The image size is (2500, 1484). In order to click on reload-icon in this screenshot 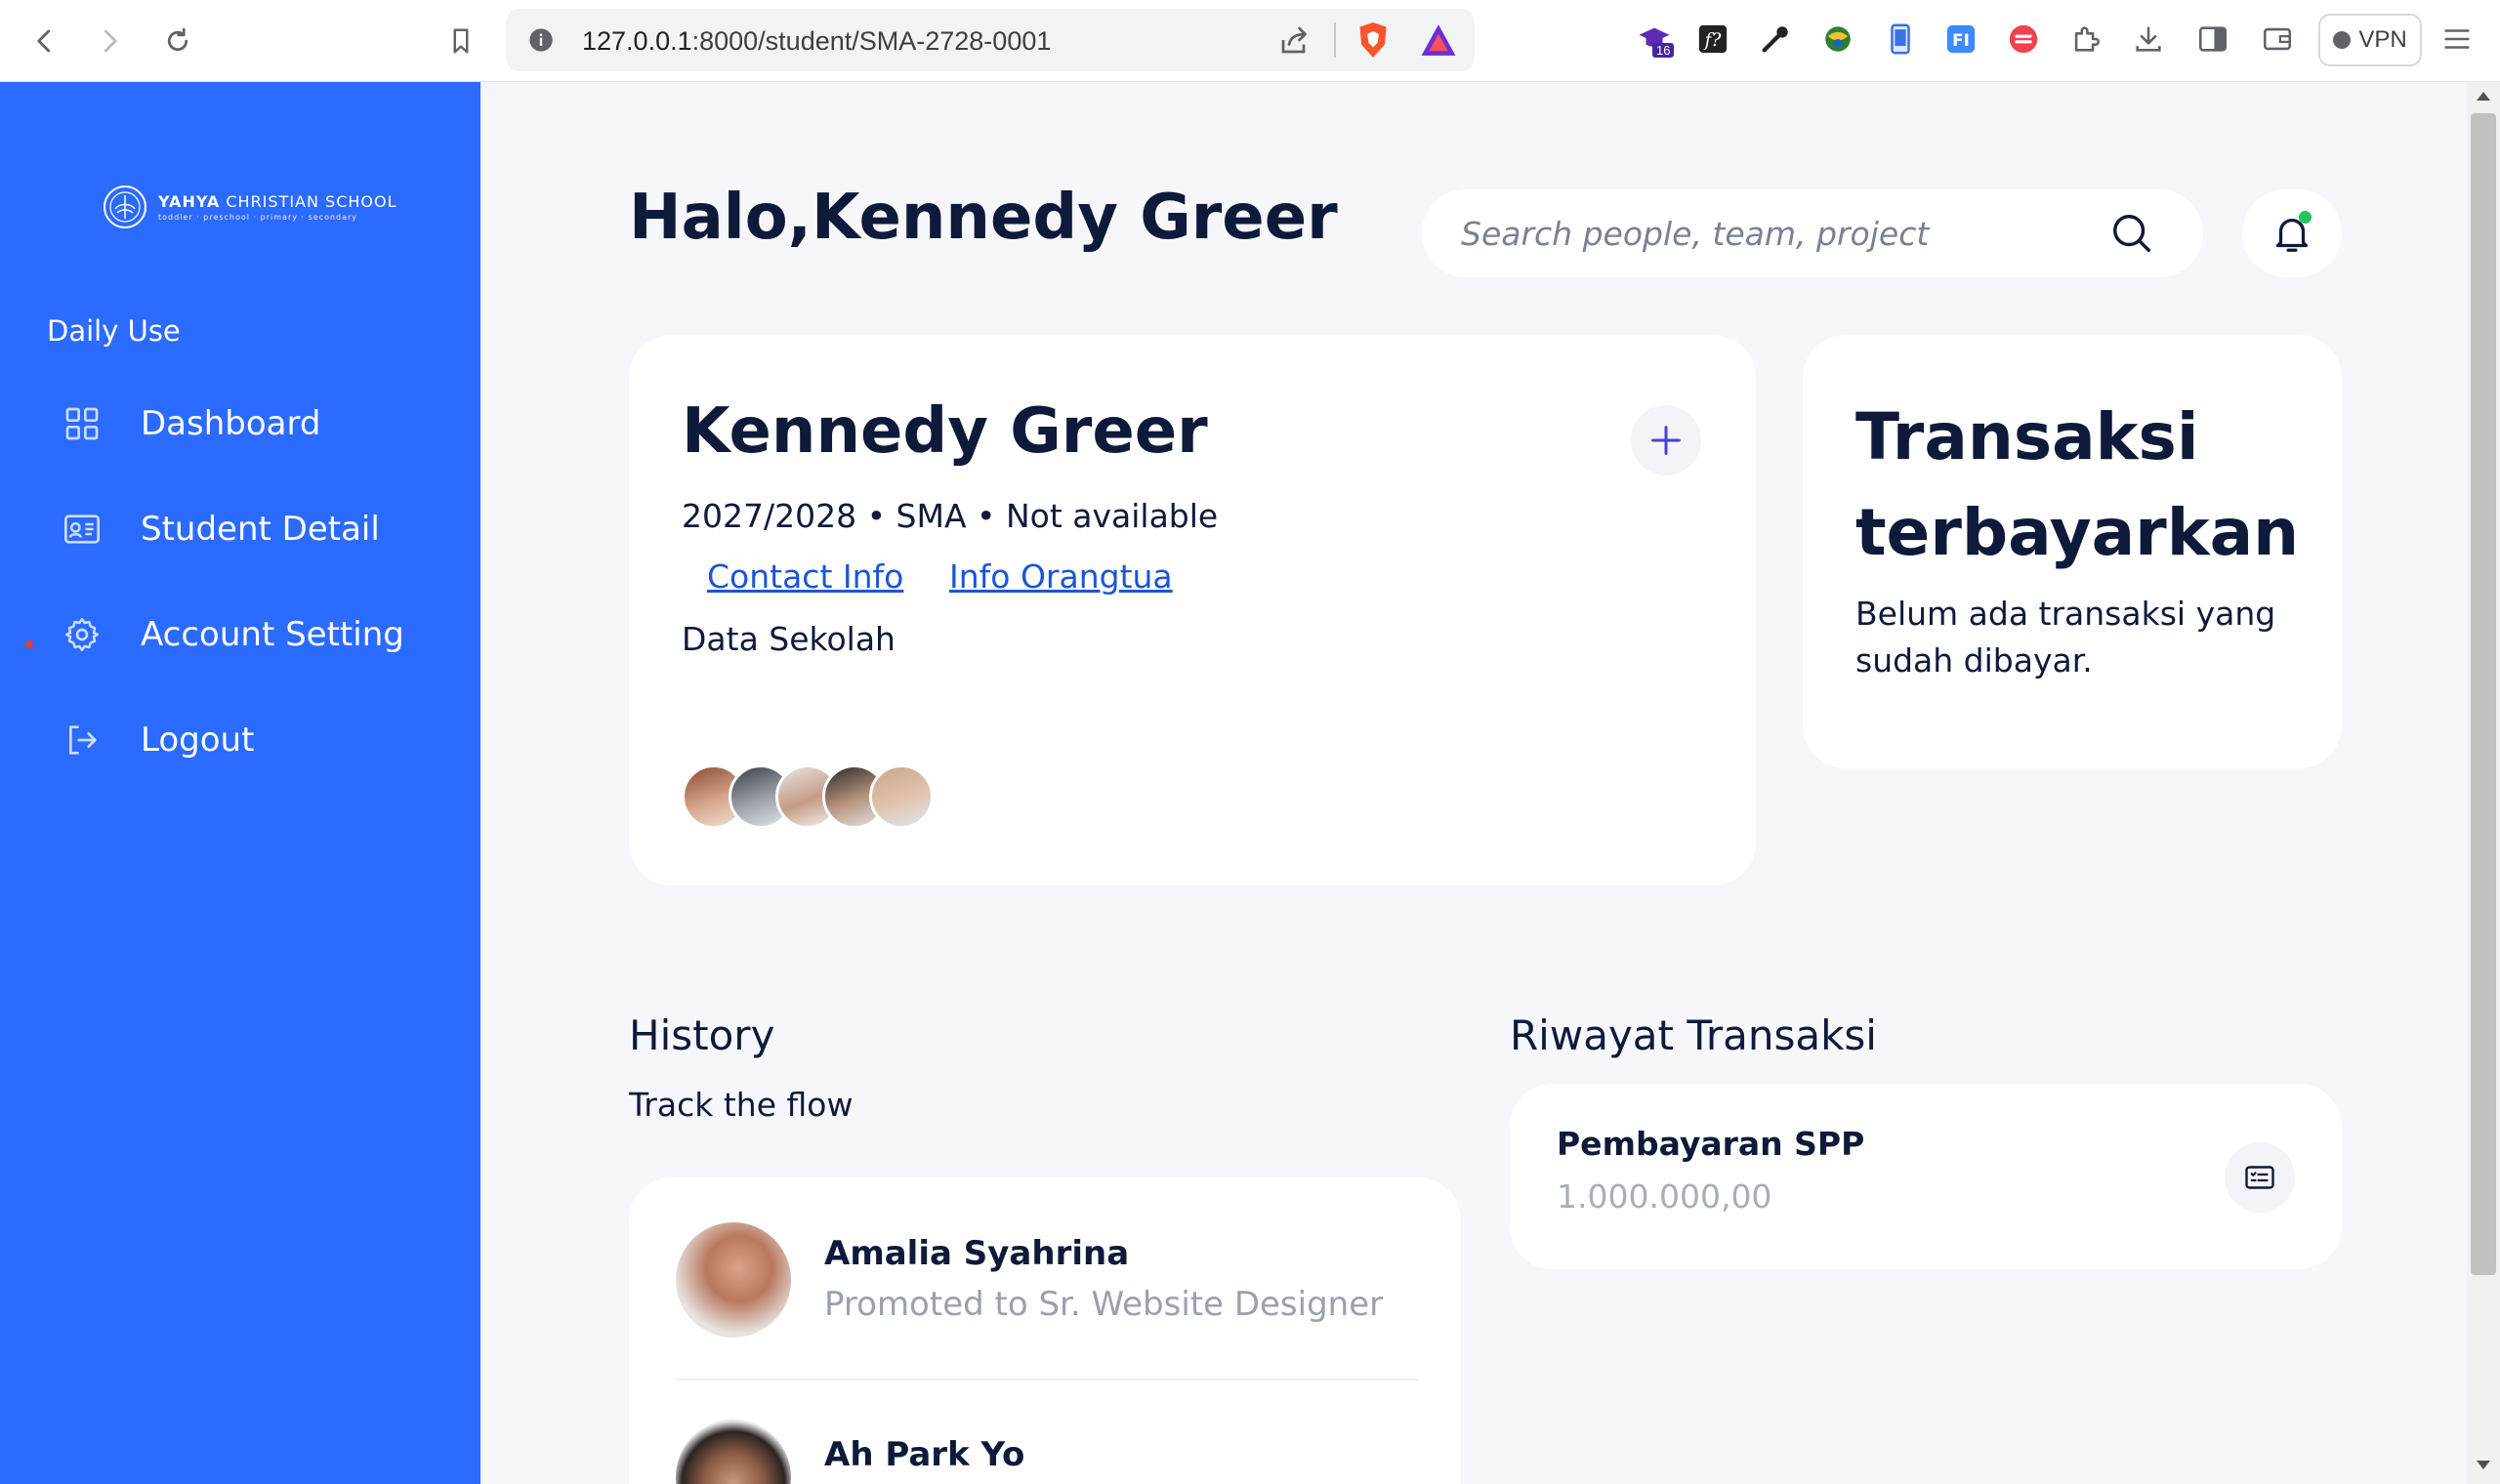, I will do `click(177, 39)`.